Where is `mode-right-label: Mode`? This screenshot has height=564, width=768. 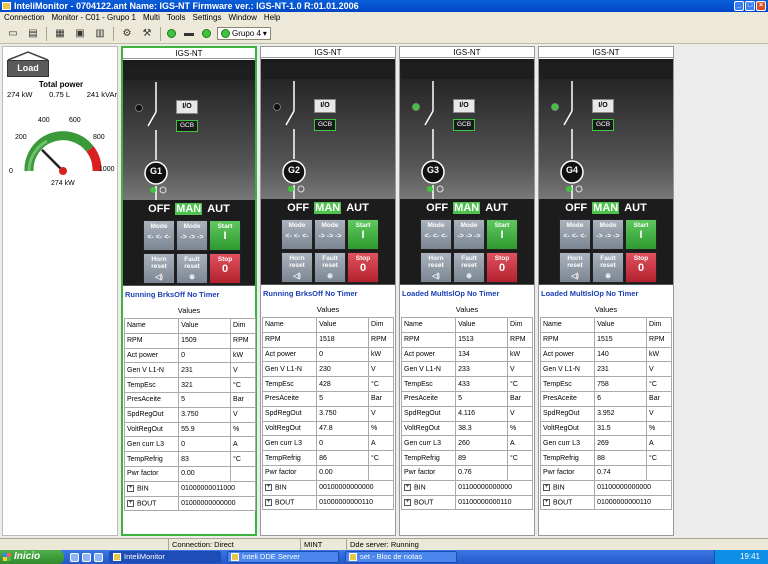 mode-right-label: Mode is located at coordinates (608, 225).